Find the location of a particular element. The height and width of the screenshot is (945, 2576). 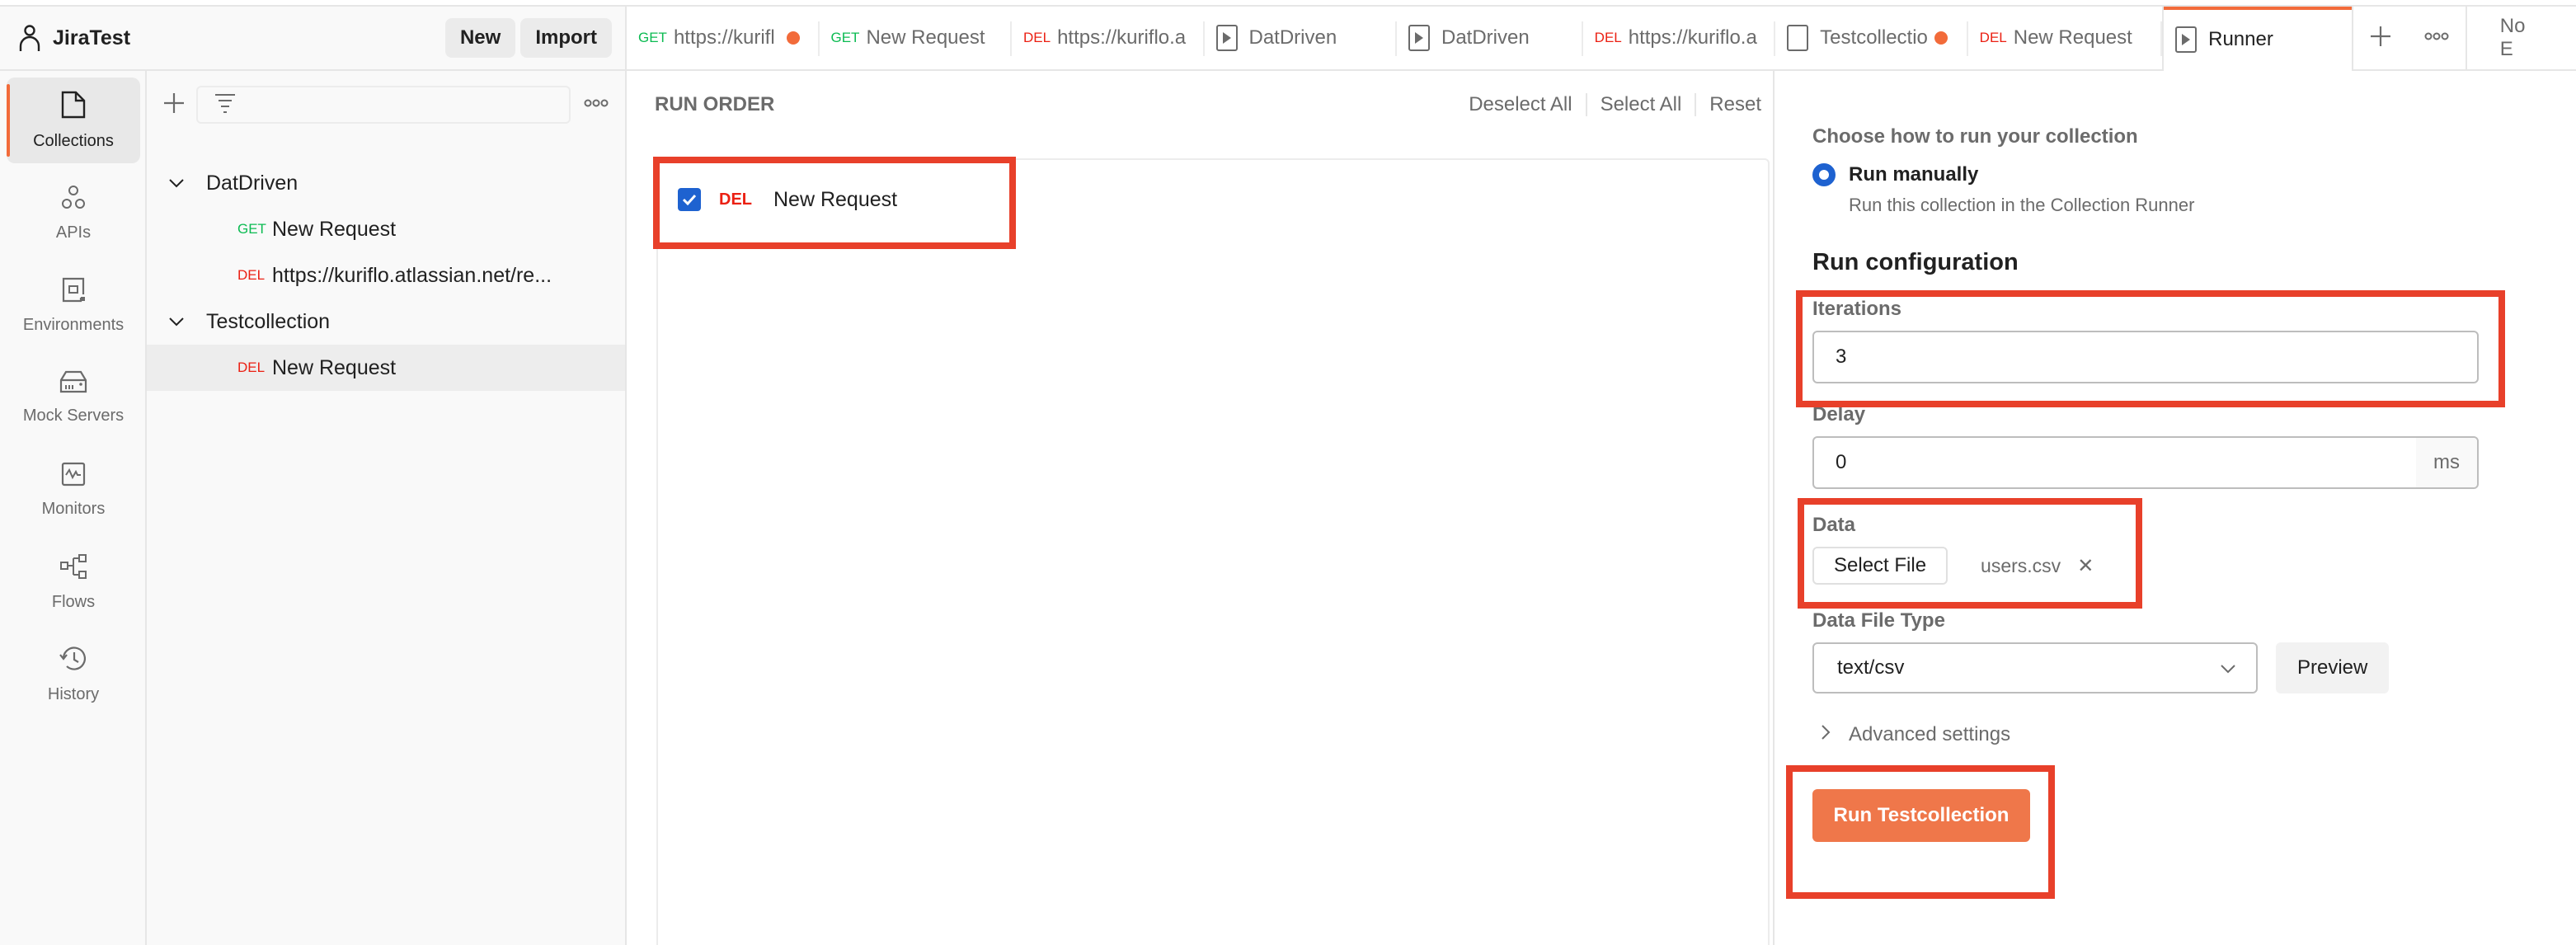

import-button: Import is located at coordinates (566, 38).